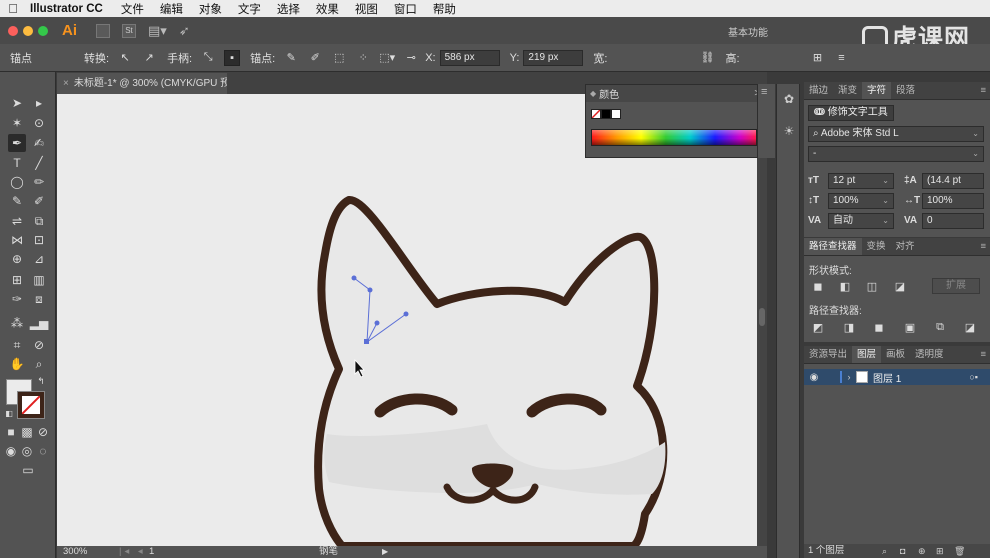 The image size is (990, 558). Describe the element at coordinates (593, 93) in the screenshot. I see `panel-collapse-icon: ◆` at that location.